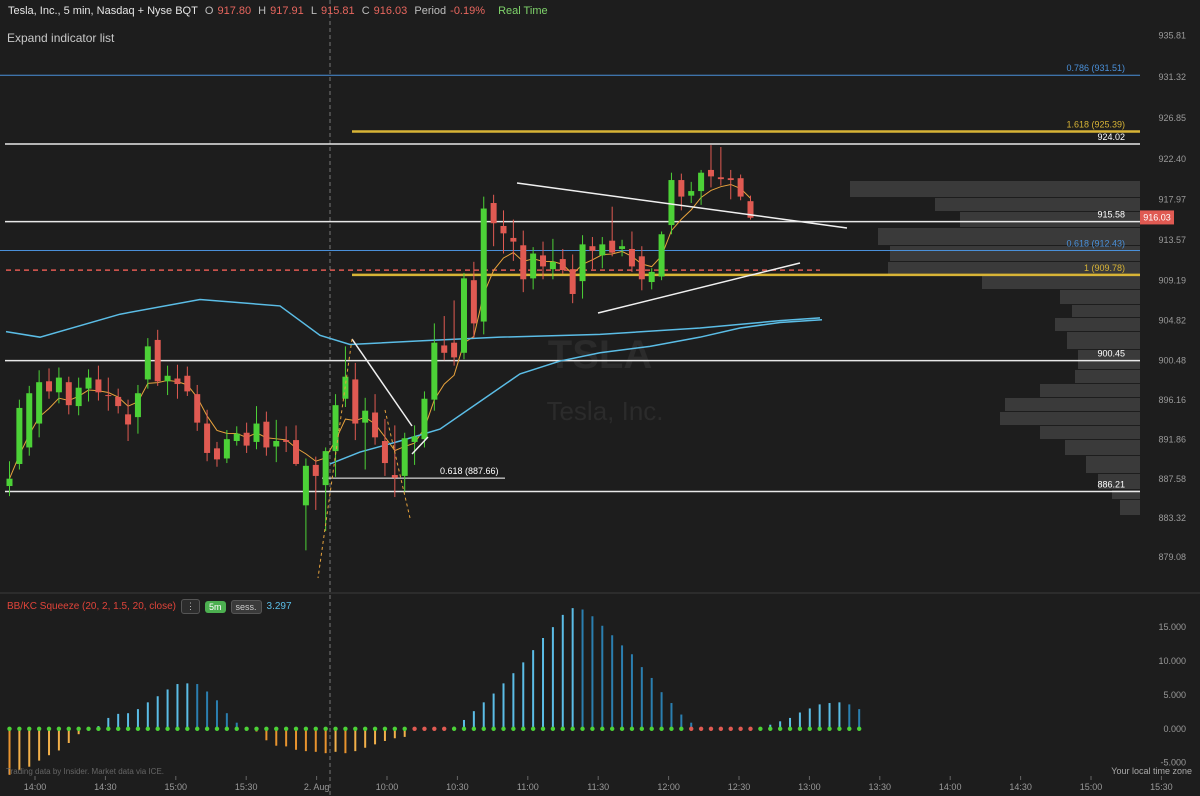 This screenshot has height=796, width=1200. What do you see at coordinates (234, 11) in the screenshot?
I see `open-value: 917.80` at bounding box center [234, 11].